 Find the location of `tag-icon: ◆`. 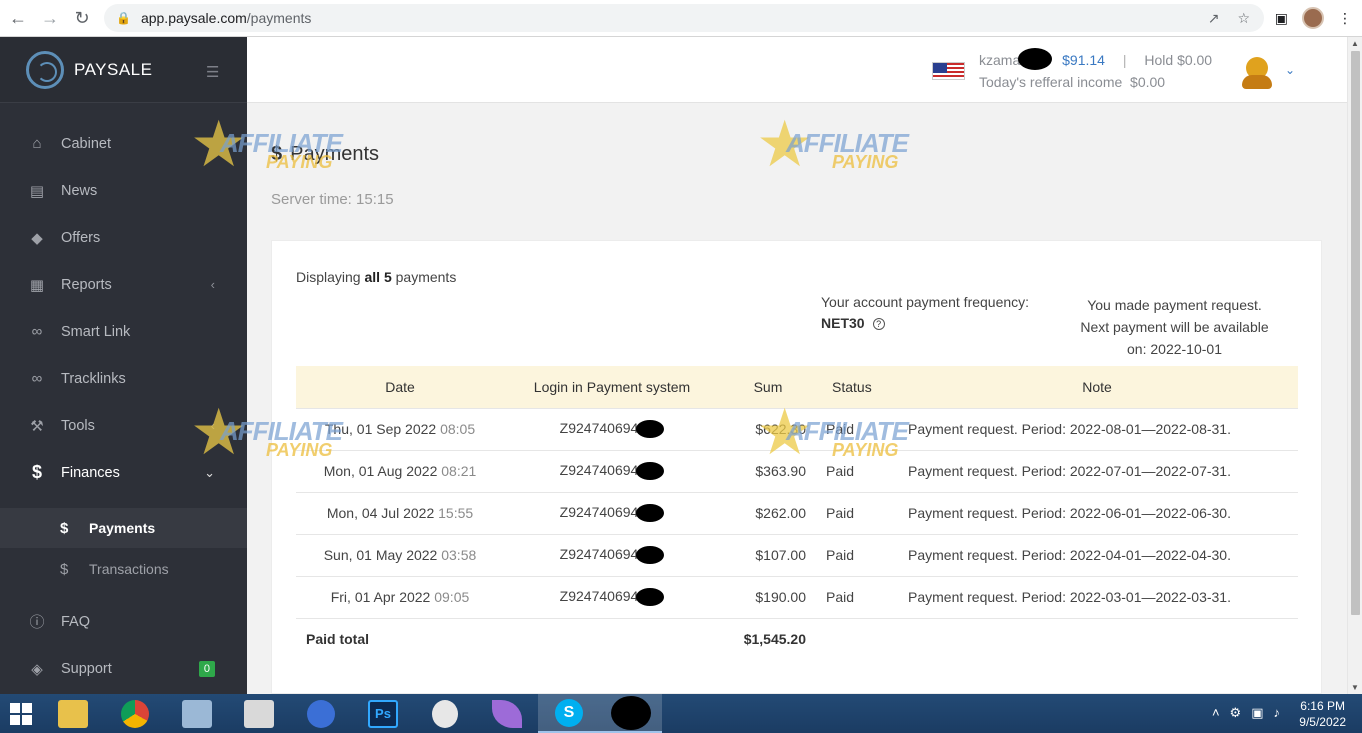

tag-icon: ◆ is located at coordinates (37, 238).